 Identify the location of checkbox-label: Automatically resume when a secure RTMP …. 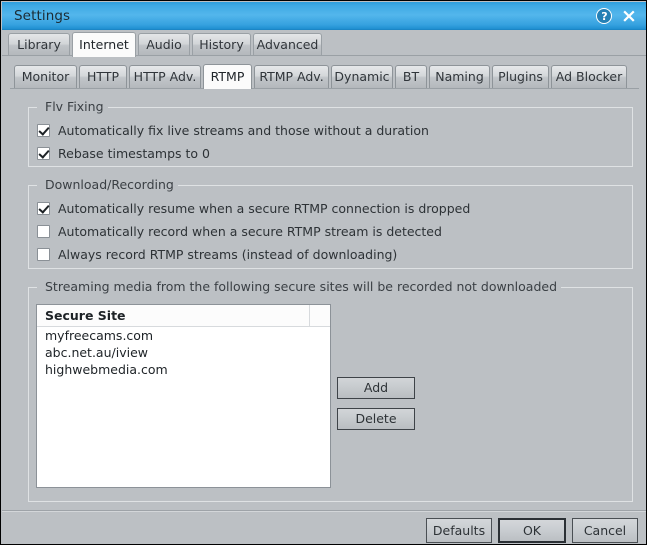
(264, 208).